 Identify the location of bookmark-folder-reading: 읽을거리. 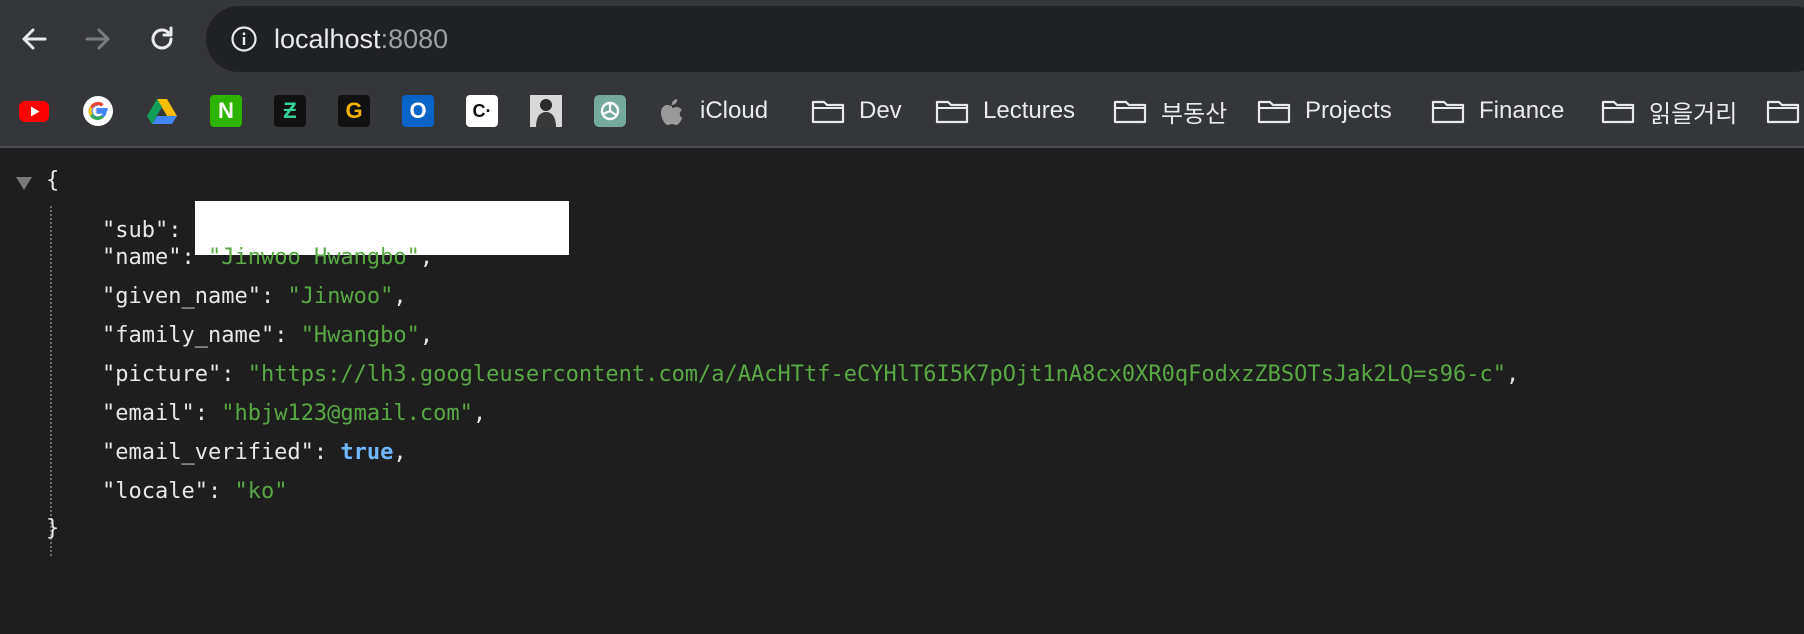
(1669, 111).